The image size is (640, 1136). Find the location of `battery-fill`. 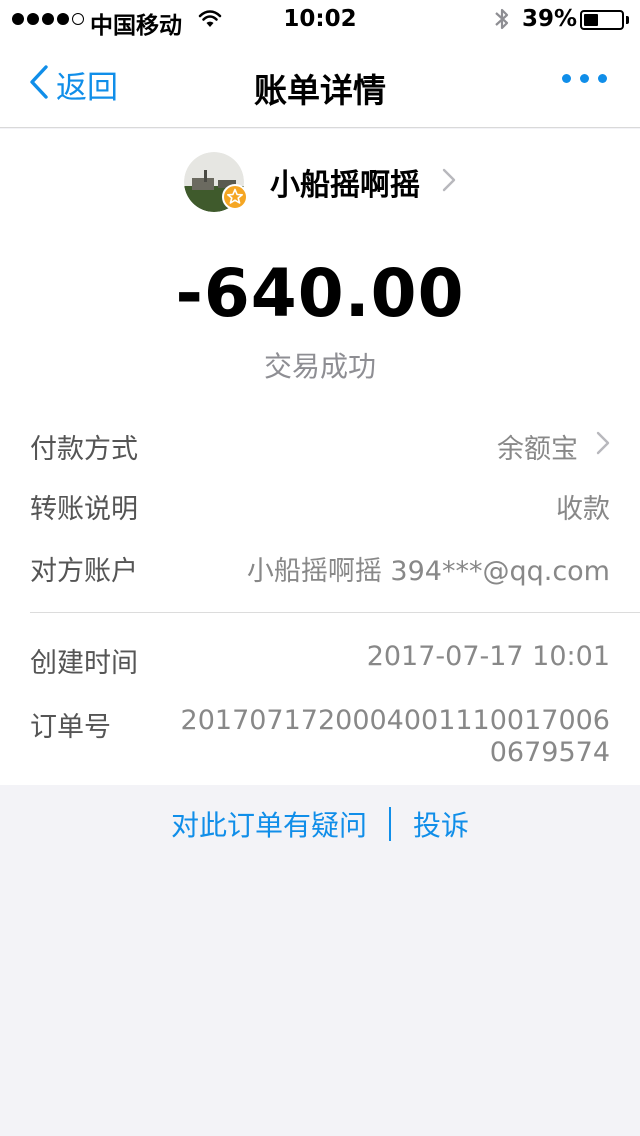

battery-fill is located at coordinates (591, 20).